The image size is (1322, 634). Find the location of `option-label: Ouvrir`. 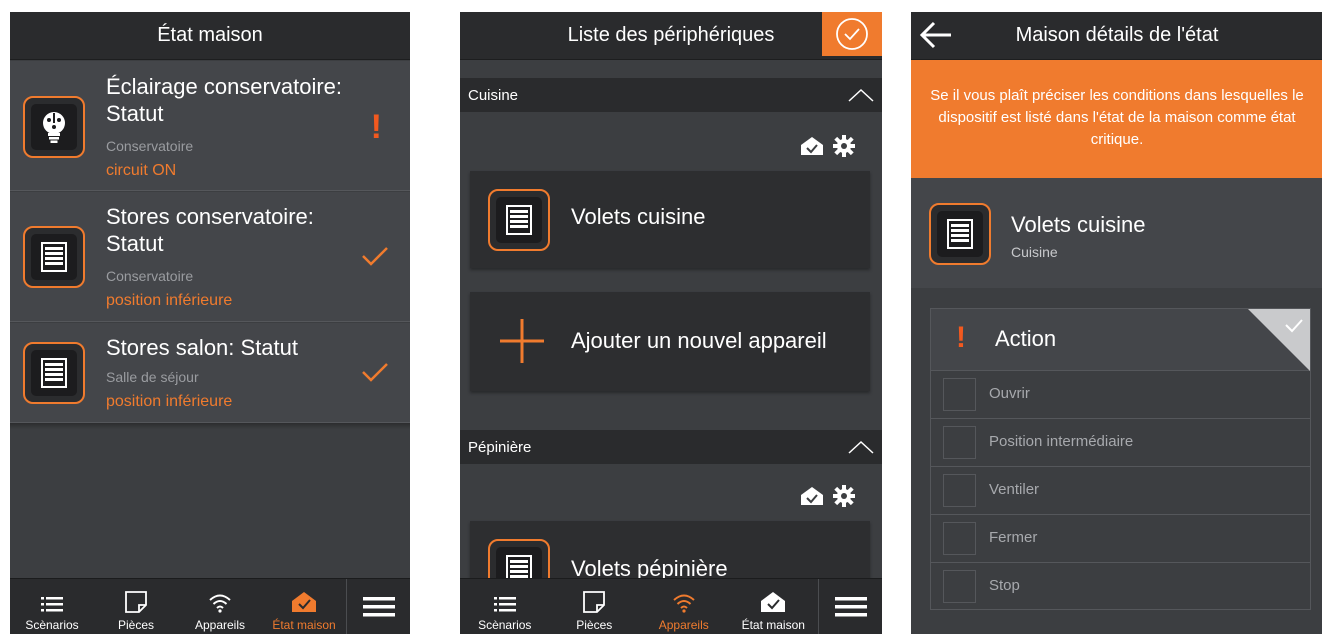

option-label: Ouvrir is located at coordinates (1009, 393).